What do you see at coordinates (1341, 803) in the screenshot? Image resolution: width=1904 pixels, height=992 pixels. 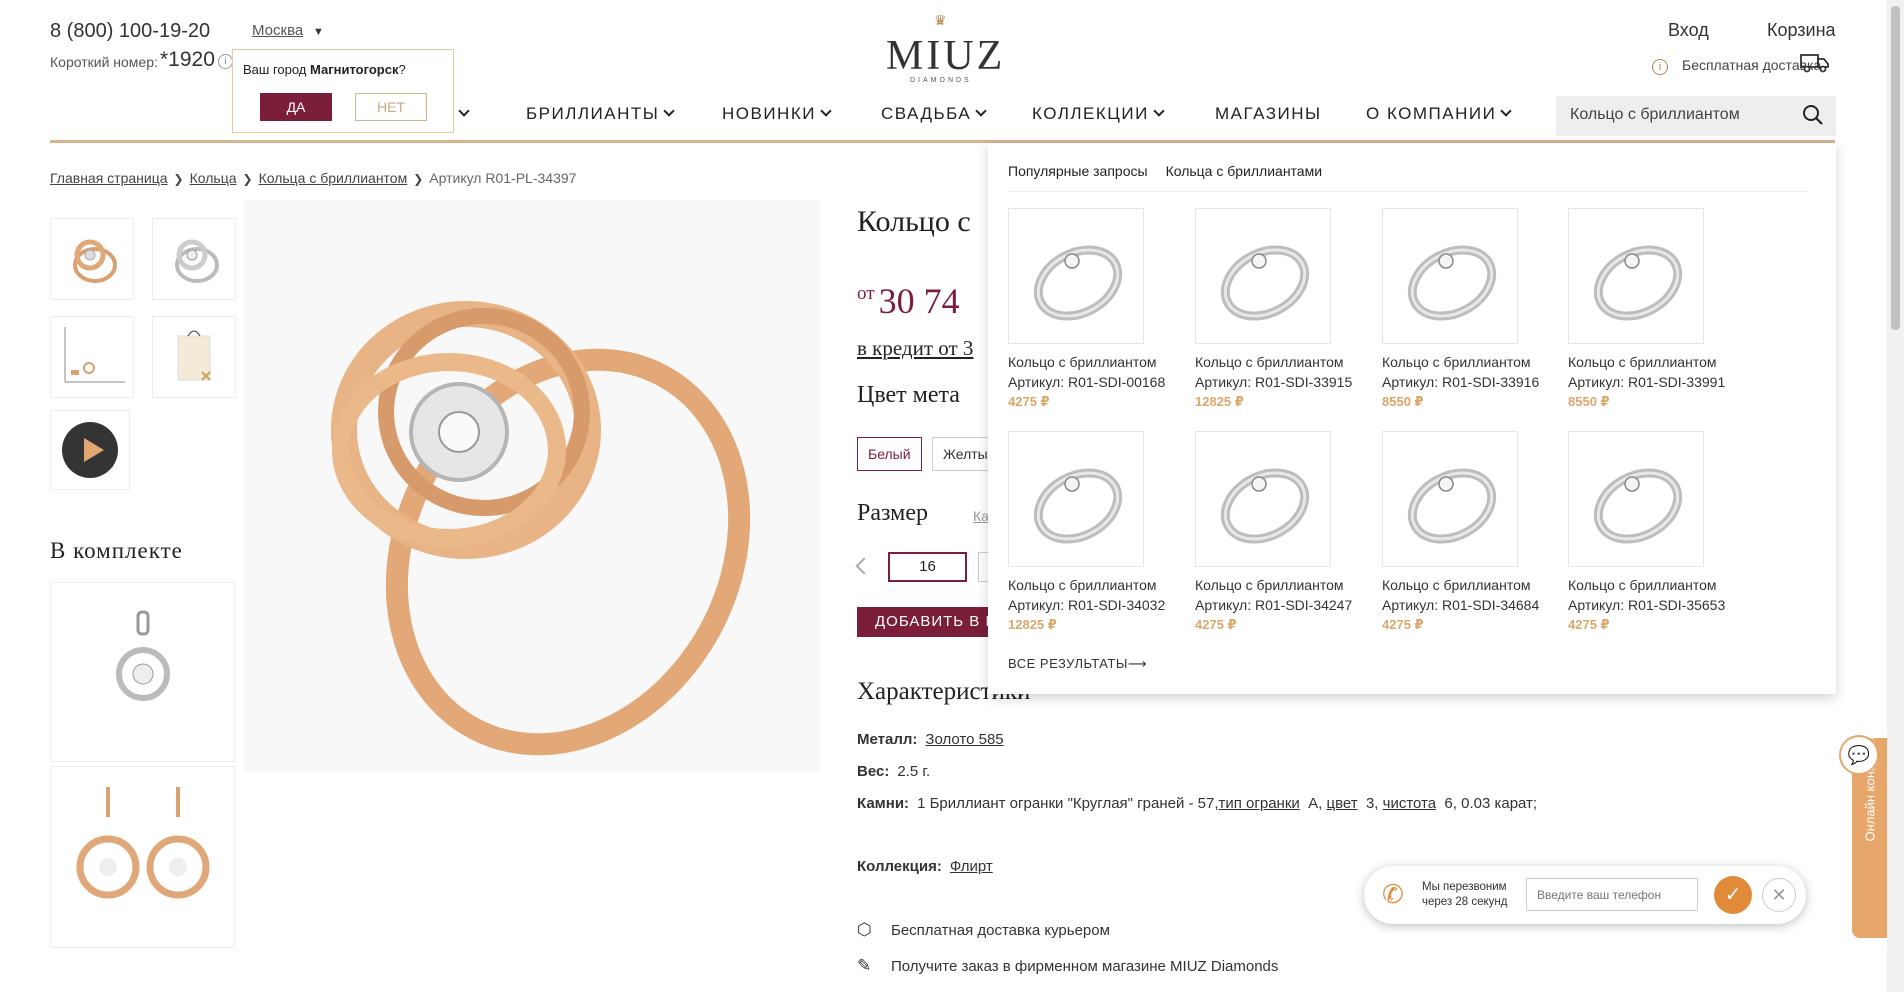 I see `color-link: цвет` at bounding box center [1341, 803].